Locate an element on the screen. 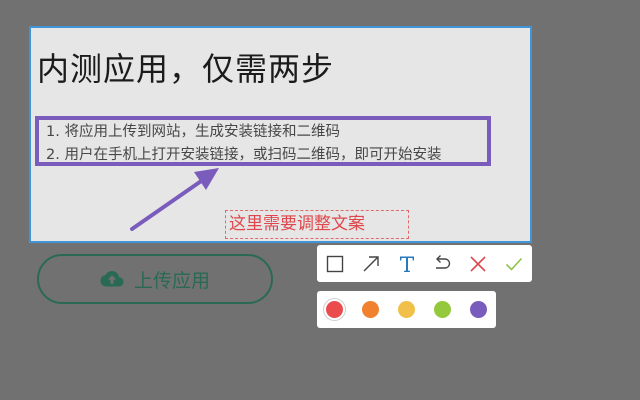 This screenshot has width=640, height=400. color-swatch-purple is located at coordinates (478, 309).